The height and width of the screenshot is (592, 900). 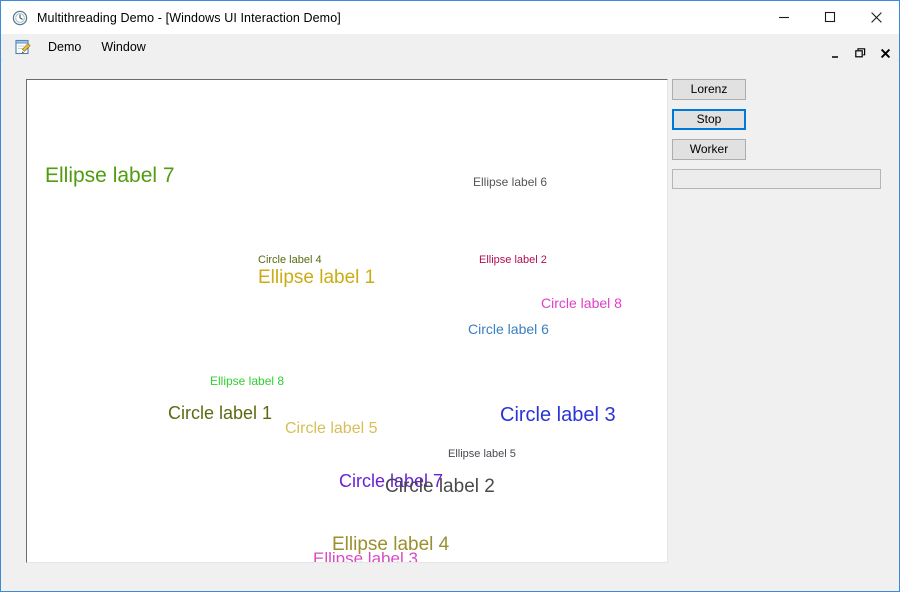 What do you see at coordinates (220, 413) in the screenshot?
I see `shape-label: Circle label 1` at bounding box center [220, 413].